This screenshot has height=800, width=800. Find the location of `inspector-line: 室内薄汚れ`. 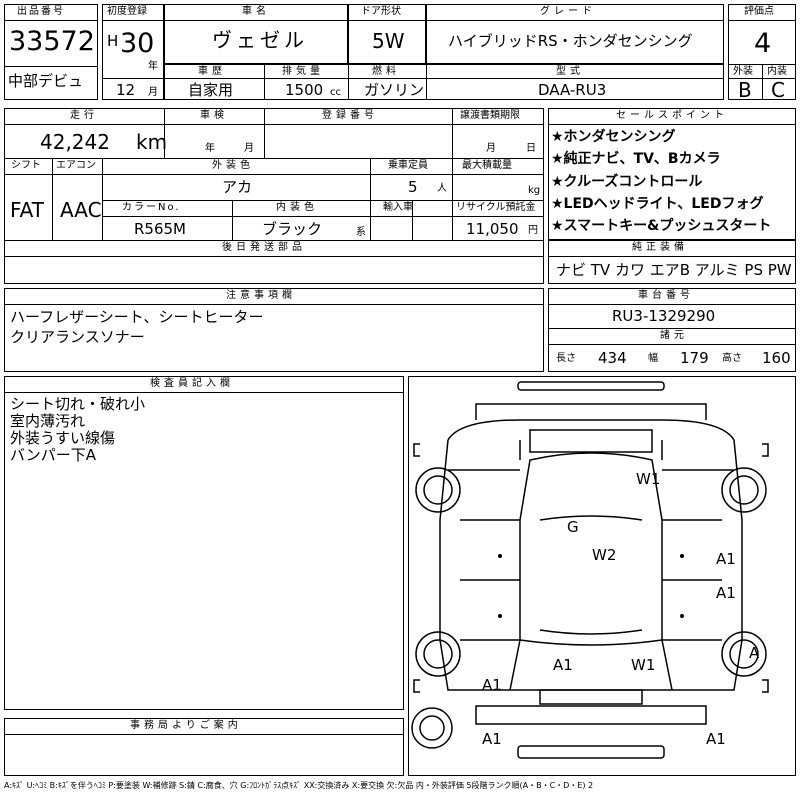

inspector-line: 室内薄汚れ is located at coordinates (48, 421).